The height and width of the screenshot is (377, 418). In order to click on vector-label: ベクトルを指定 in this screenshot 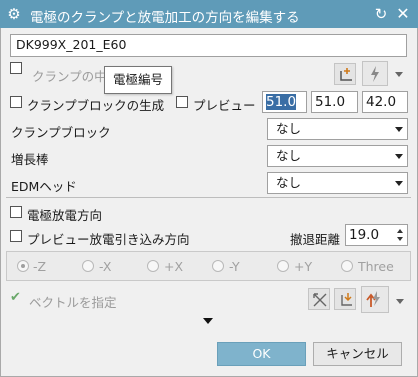, I will do `click(73, 302)`.